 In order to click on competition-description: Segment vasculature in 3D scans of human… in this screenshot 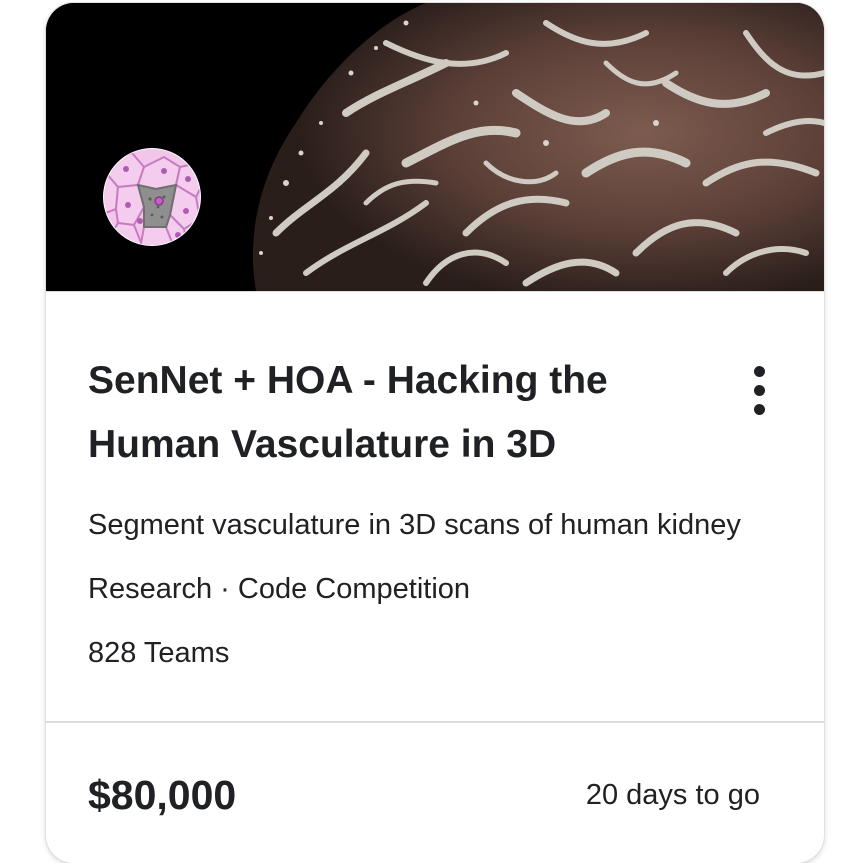, I will do `click(414, 525)`.